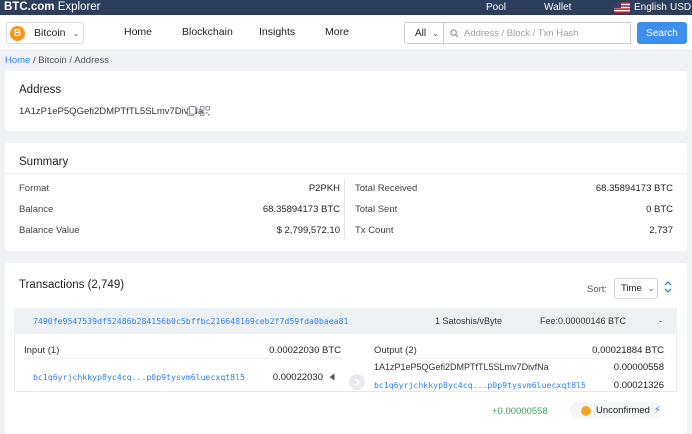 The width and height of the screenshot is (692, 434). Describe the element at coordinates (680, 7) in the screenshot. I see `currency-selector: USD` at that location.